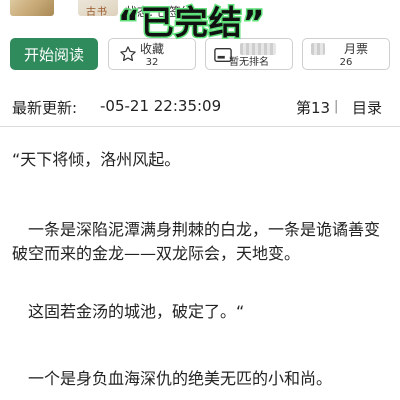  What do you see at coordinates (96, 159) in the screenshot?
I see `content-paragraph: “天下将倾，洛州风起。` at bounding box center [96, 159].